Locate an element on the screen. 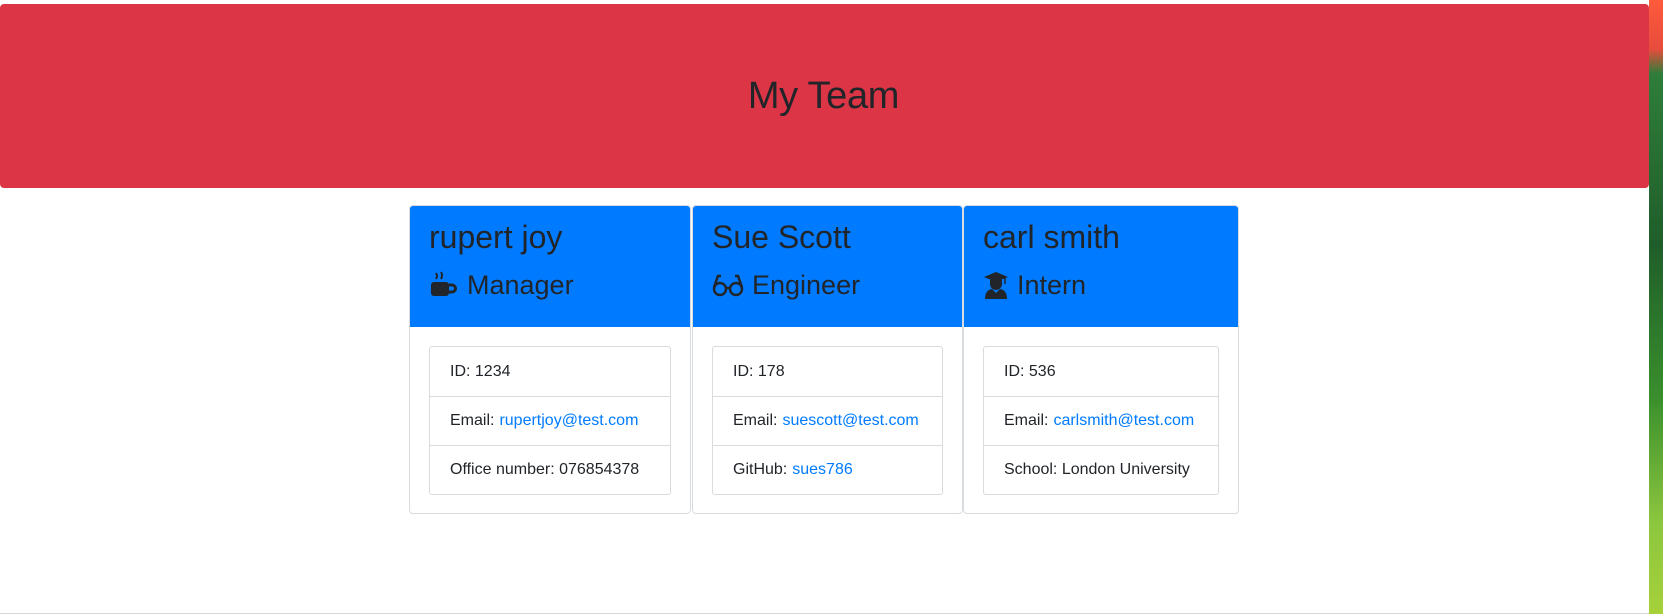 This screenshot has height=614, width=1663. github-link: sues786 is located at coordinates (822, 470).